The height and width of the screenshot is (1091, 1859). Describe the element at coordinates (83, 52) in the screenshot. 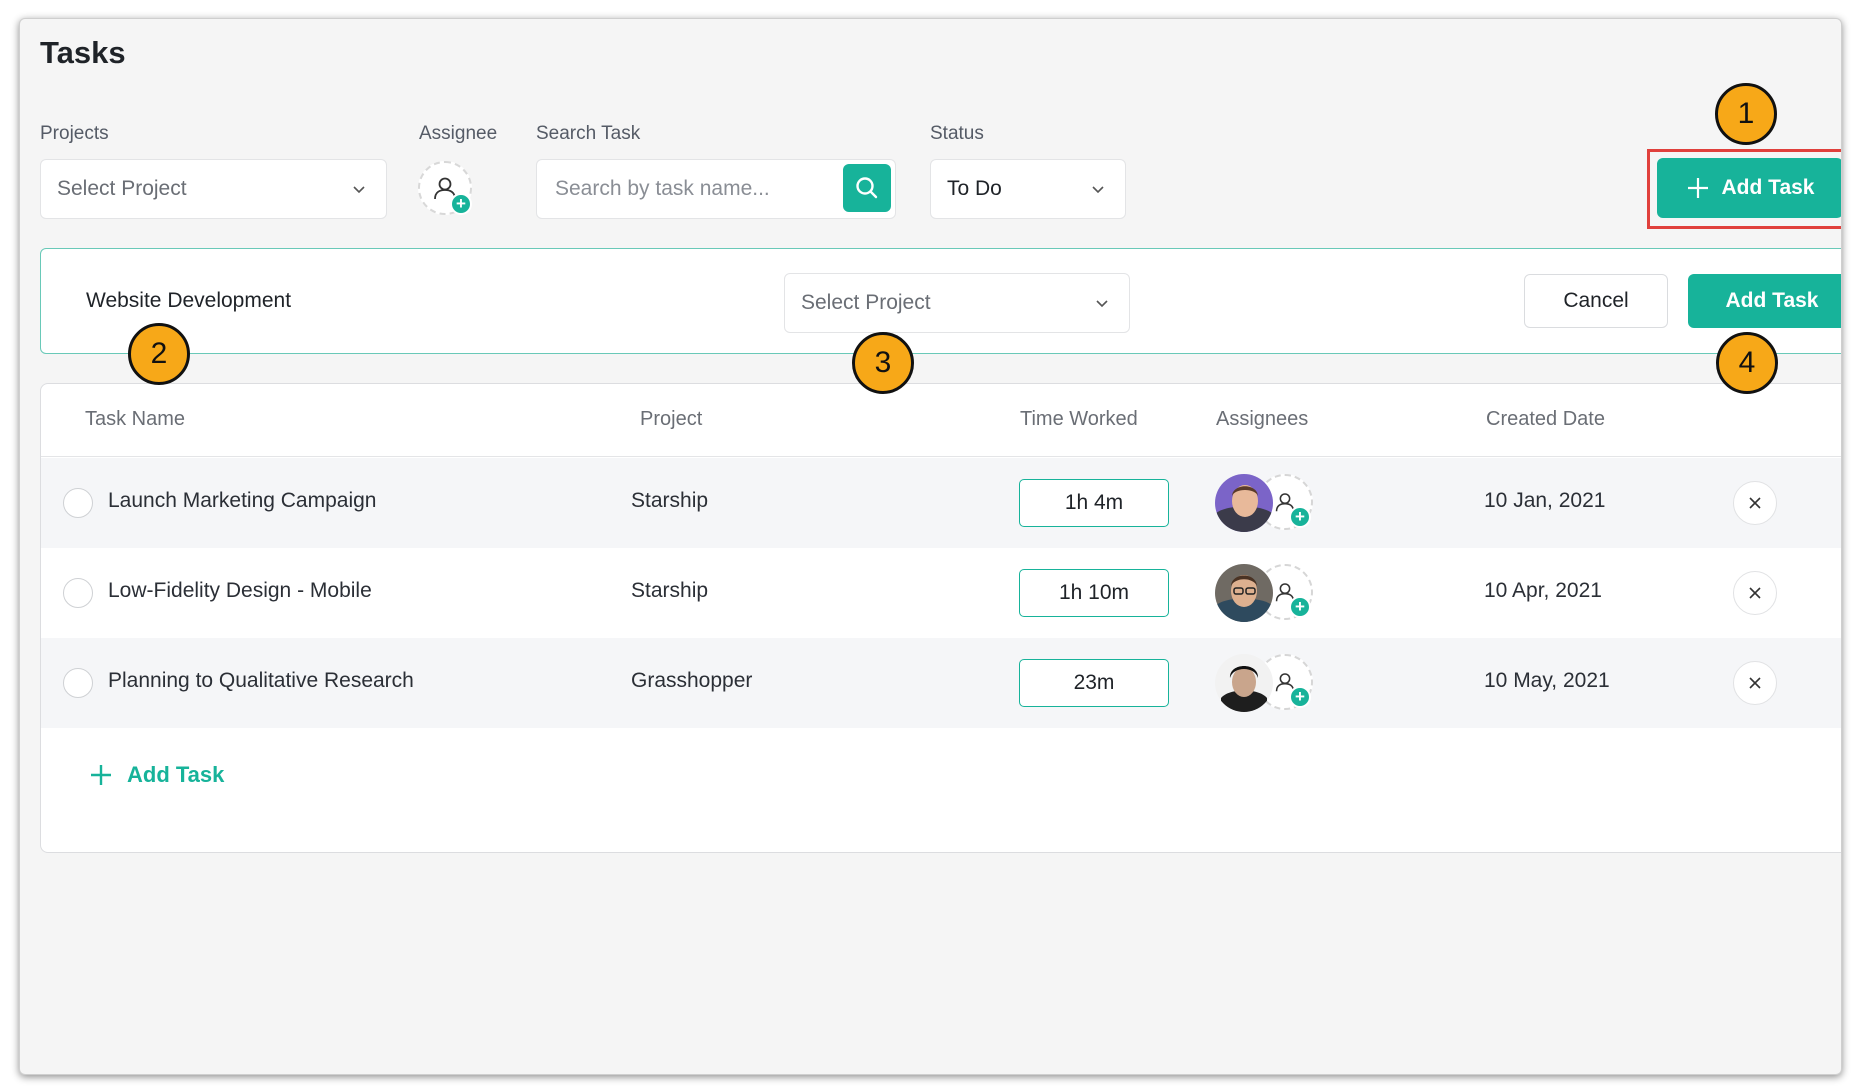

I see `page-title: Tasks` at that location.